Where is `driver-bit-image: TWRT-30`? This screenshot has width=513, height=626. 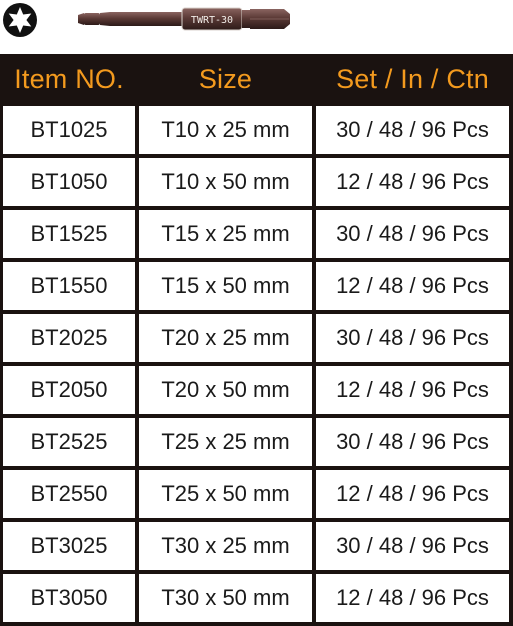 driver-bit-image: TWRT-30 is located at coordinates (184, 19).